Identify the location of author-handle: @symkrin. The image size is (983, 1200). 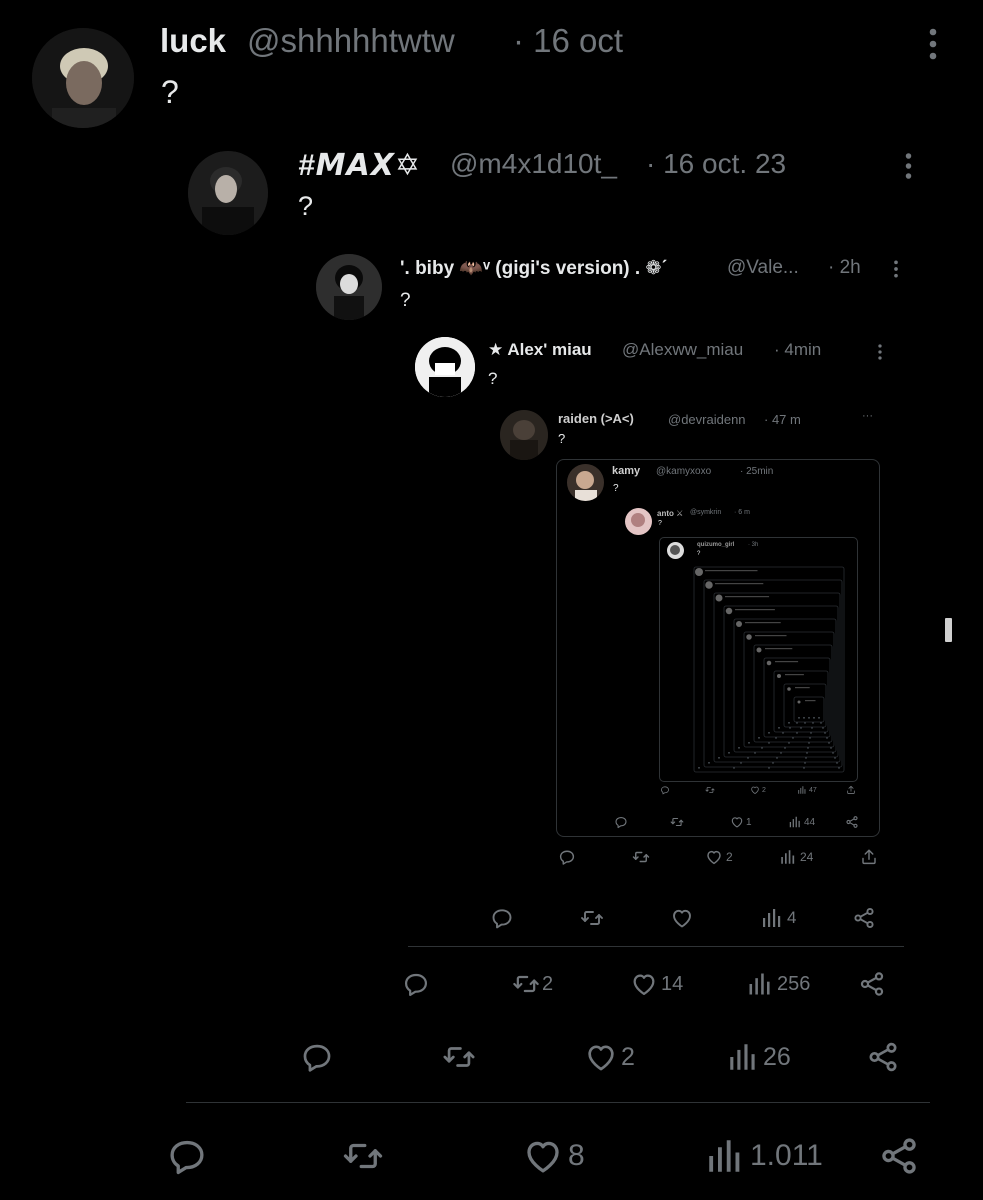
(705, 512).